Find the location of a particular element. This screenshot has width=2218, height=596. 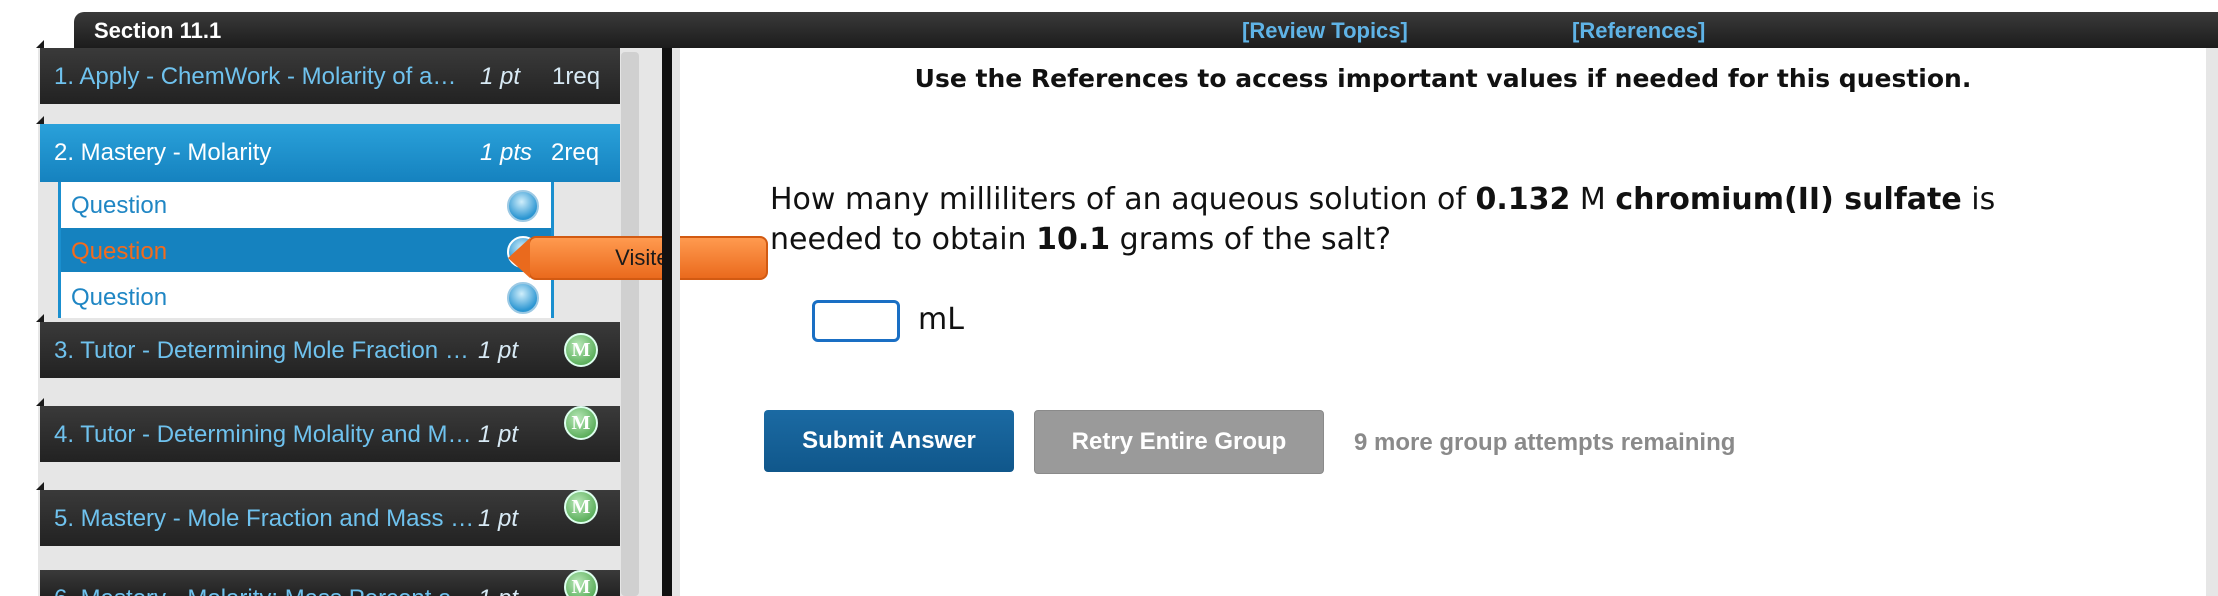

question-link-3: Question is located at coordinates (306, 296).